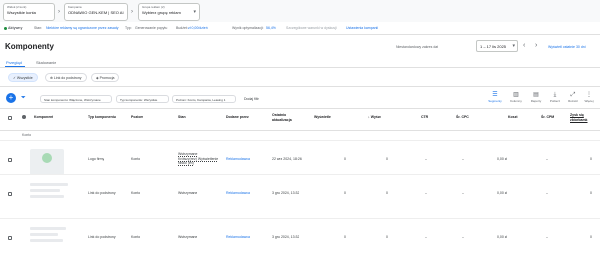  What do you see at coordinates (516, 95) in the screenshot?
I see `columns-icon: ▥` at bounding box center [516, 95].